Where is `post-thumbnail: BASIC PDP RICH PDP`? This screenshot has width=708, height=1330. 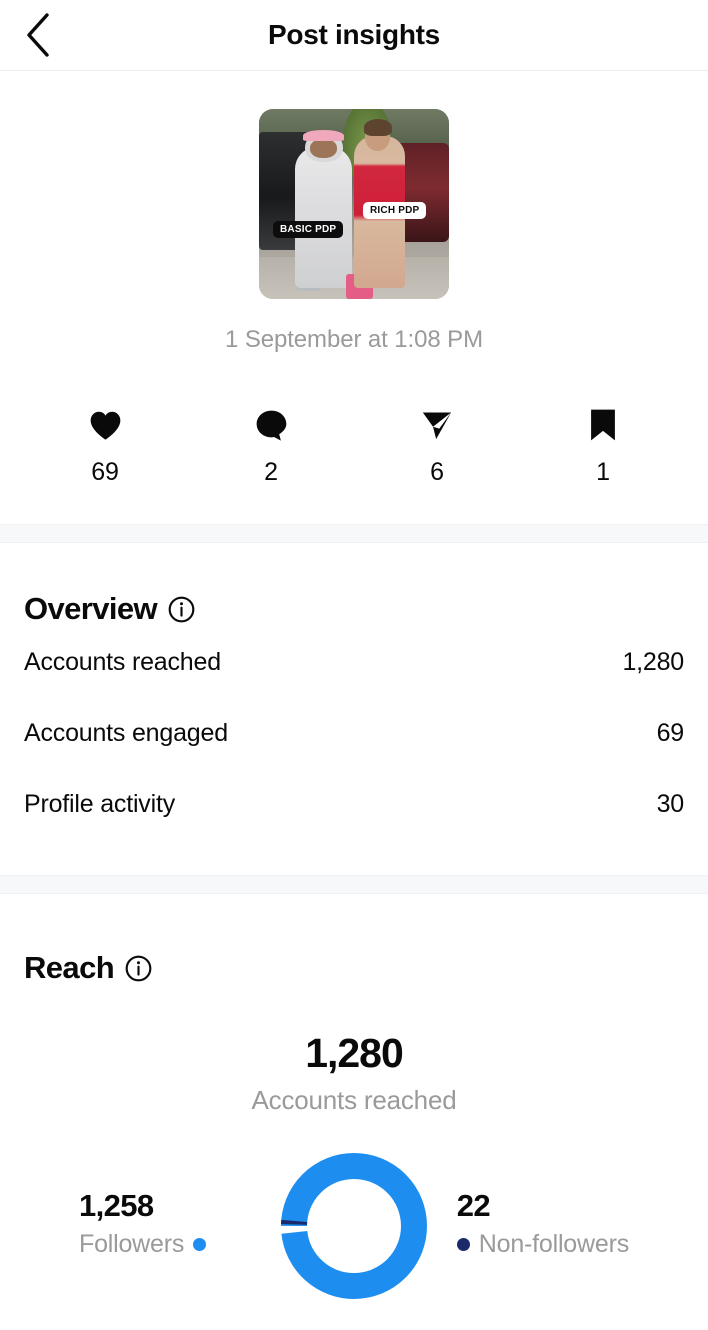
post-thumbnail: BASIC PDP RICH PDP is located at coordinates (354, 204).